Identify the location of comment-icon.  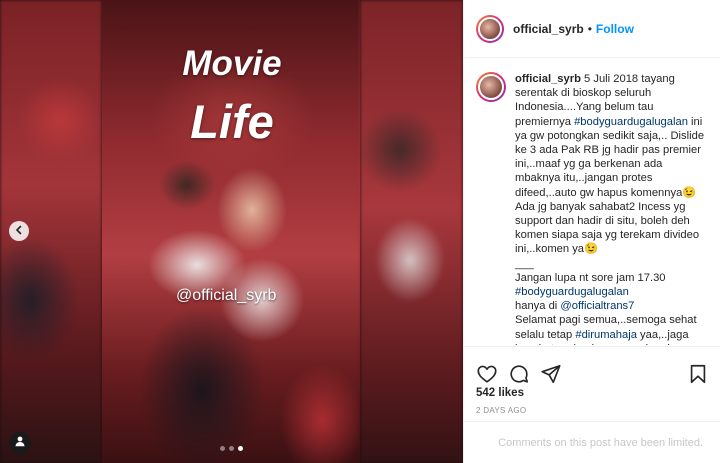
(519, 374).